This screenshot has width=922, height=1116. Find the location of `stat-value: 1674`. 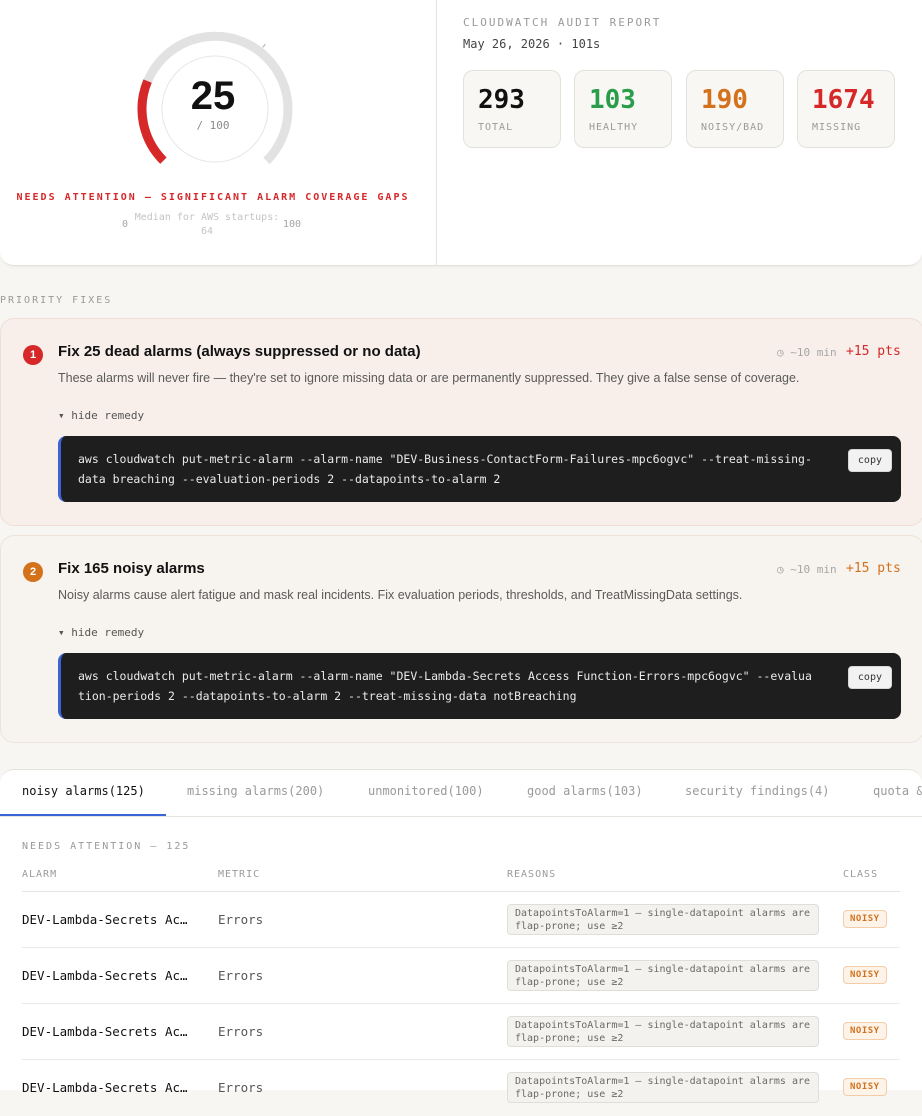

stat-value: 1674 is located at coordinates (843, 100).